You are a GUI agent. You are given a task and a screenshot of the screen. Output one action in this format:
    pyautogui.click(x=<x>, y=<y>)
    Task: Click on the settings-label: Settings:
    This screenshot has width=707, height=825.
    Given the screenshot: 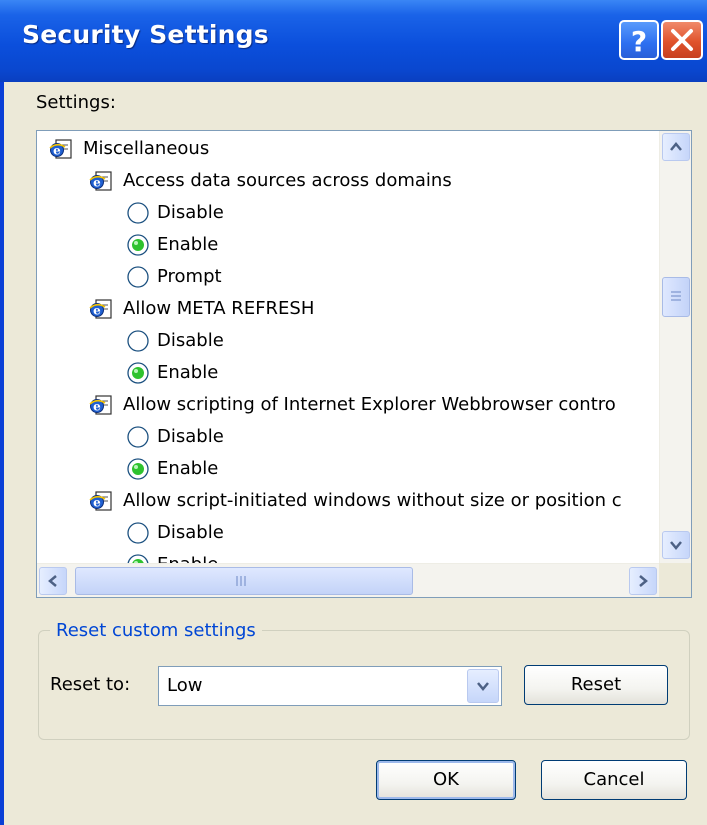 What is the action you would take?
    pyautogui.click(x=76, y=102)
    